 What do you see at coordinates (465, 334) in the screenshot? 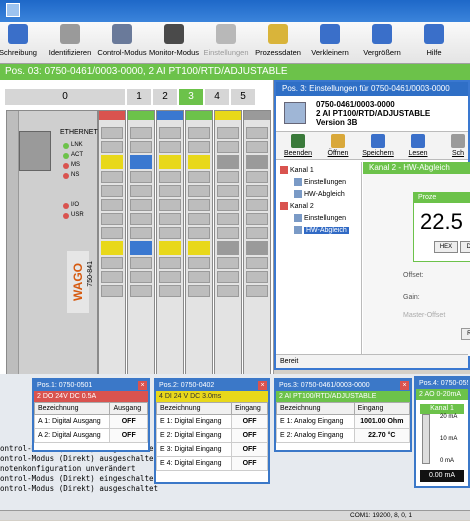
I see `reset-button: Re` at bounding box center [465, 334].